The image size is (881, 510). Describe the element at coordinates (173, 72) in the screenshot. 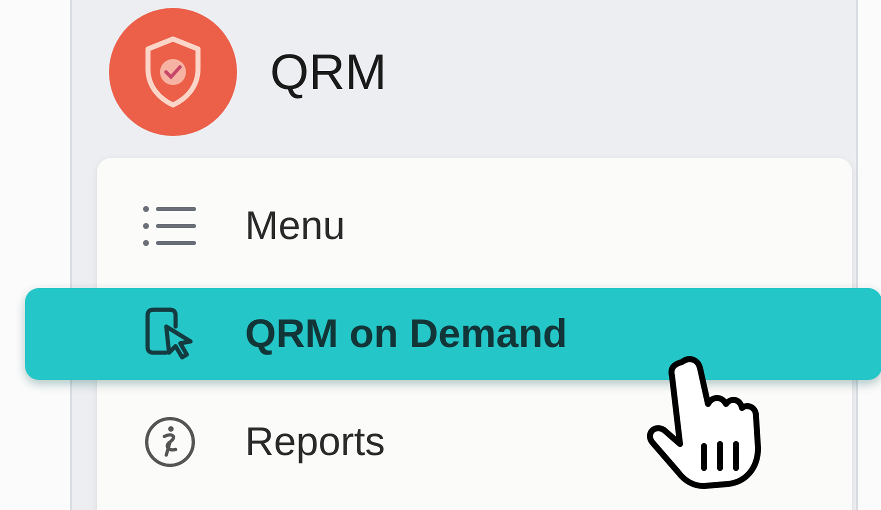

I see `shield-logo-icon` at that location.